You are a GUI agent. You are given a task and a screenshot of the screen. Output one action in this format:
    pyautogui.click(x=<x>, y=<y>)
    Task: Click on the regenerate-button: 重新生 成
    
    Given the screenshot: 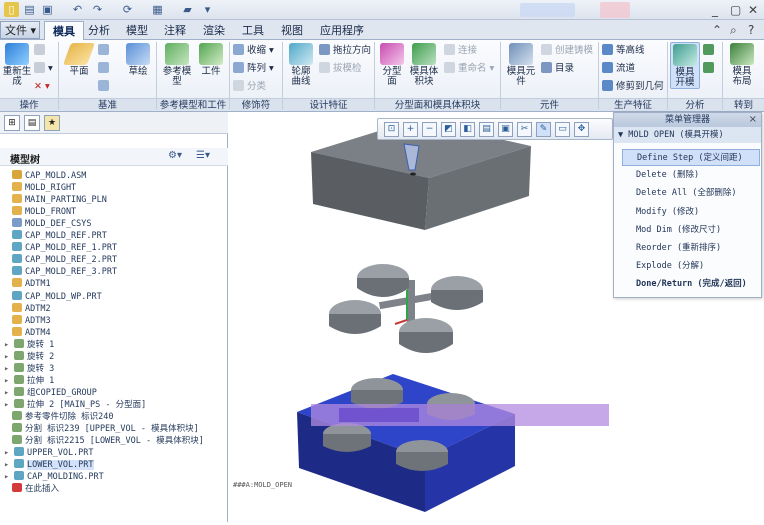 What is the action you would take?
    pyautogui.click(x=17, y=65)
    